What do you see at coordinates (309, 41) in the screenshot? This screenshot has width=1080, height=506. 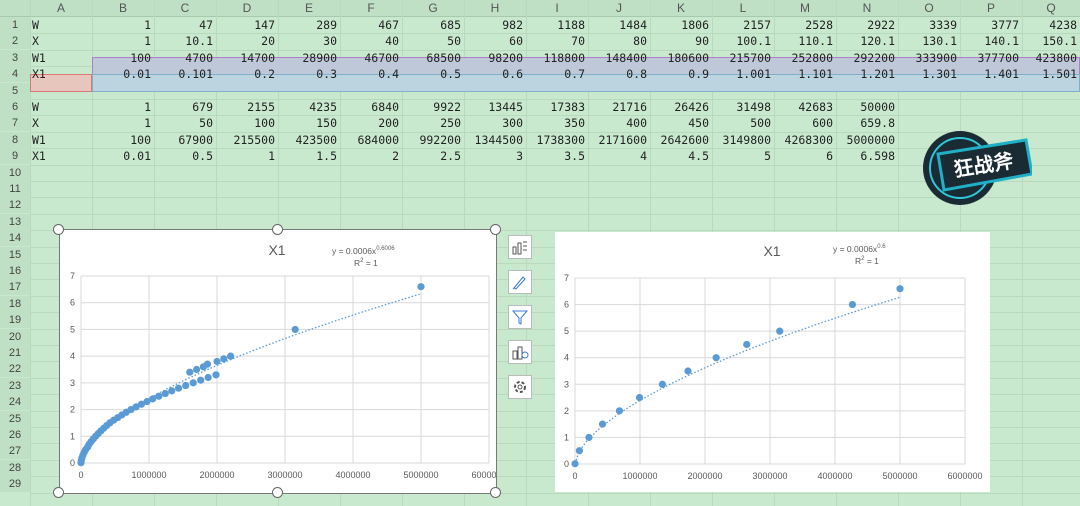 I see `data-cell: 30` at bounding box center [309, 41].